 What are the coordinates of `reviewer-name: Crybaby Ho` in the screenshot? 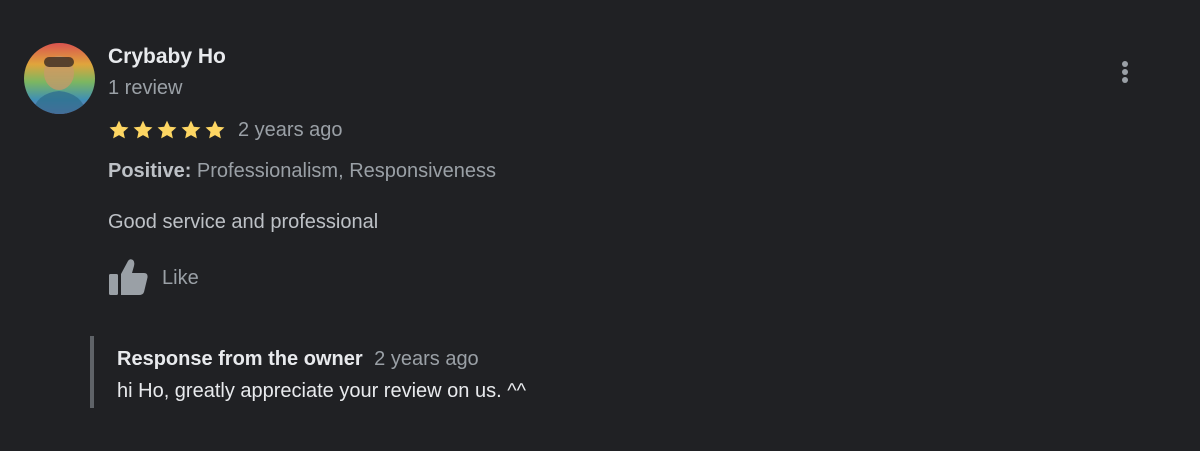 It's located at (167, 57).